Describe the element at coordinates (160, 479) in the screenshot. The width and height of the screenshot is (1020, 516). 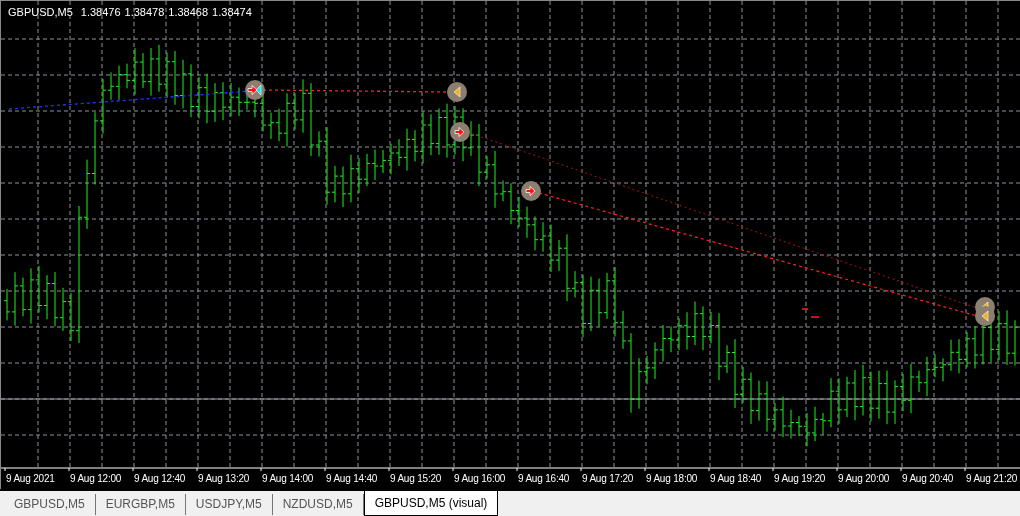
I see `axis-label: 9 Aug 12:40` at that location.